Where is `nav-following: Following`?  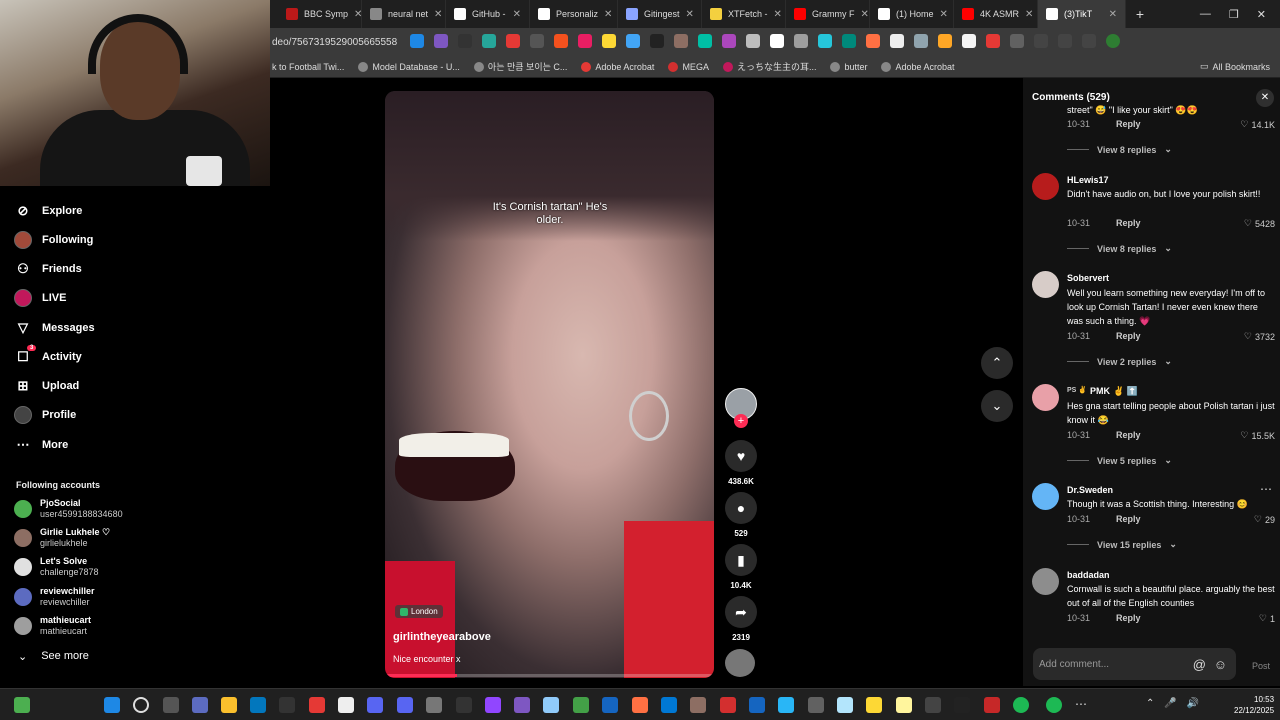 nav-following: Following is located at coordinates (53, 240).